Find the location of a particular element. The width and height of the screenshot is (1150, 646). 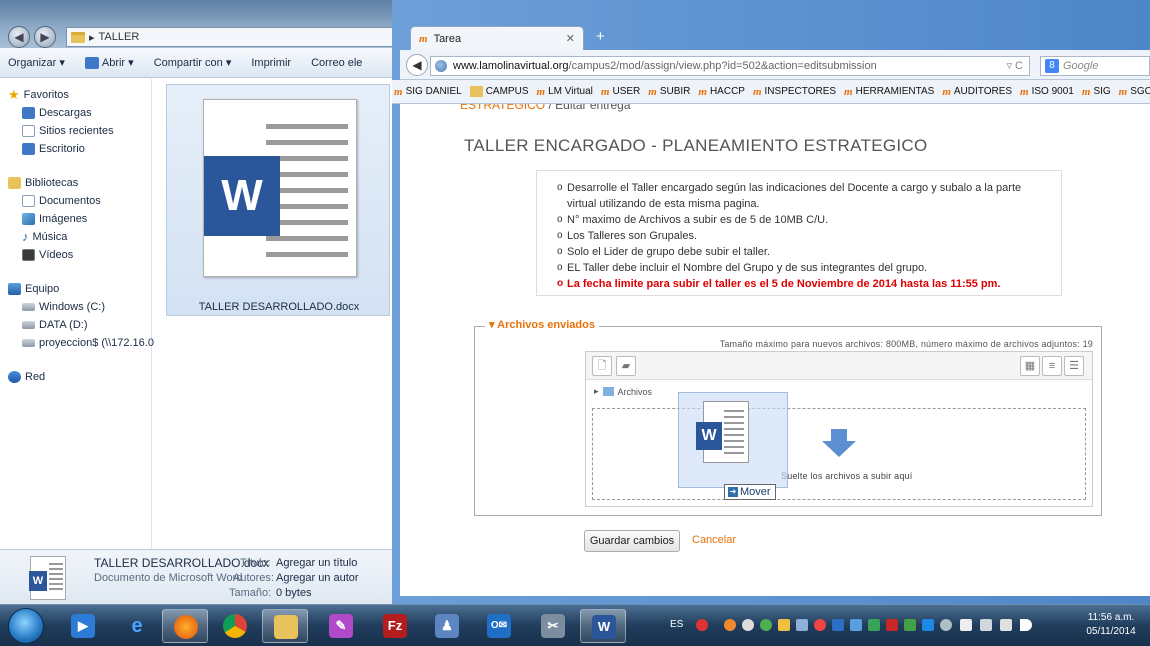

file-item-selected: W TALLER DESARROLLADO.docx is located at coordinates (278, 200).